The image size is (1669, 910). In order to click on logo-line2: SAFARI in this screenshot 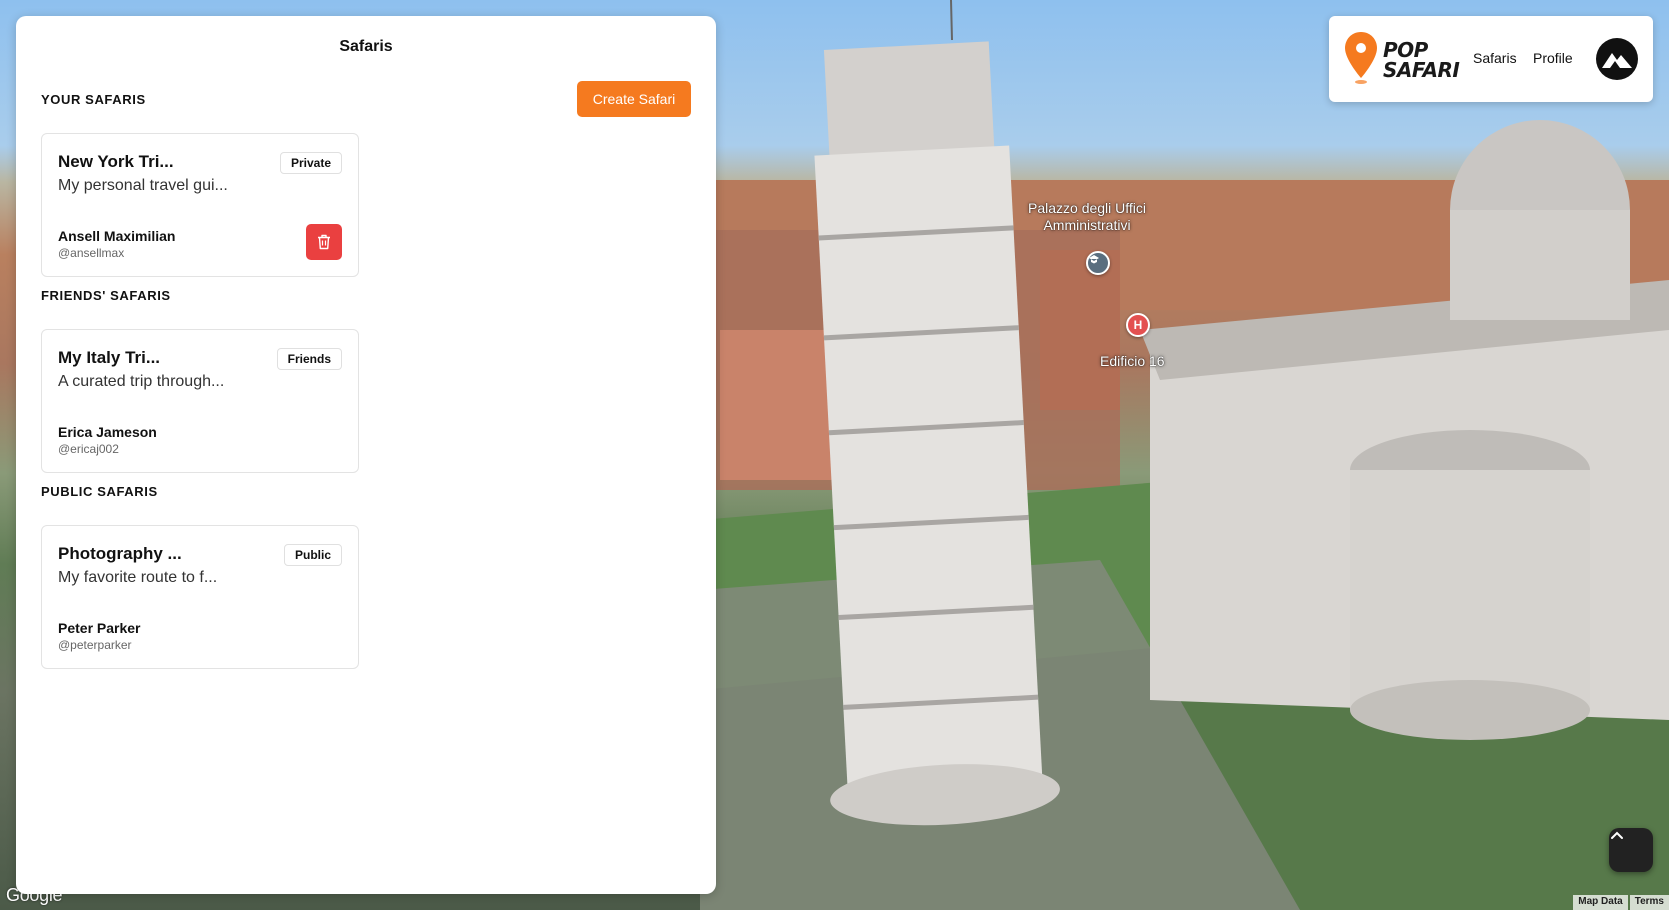, I will do `click(1421, 70)`.